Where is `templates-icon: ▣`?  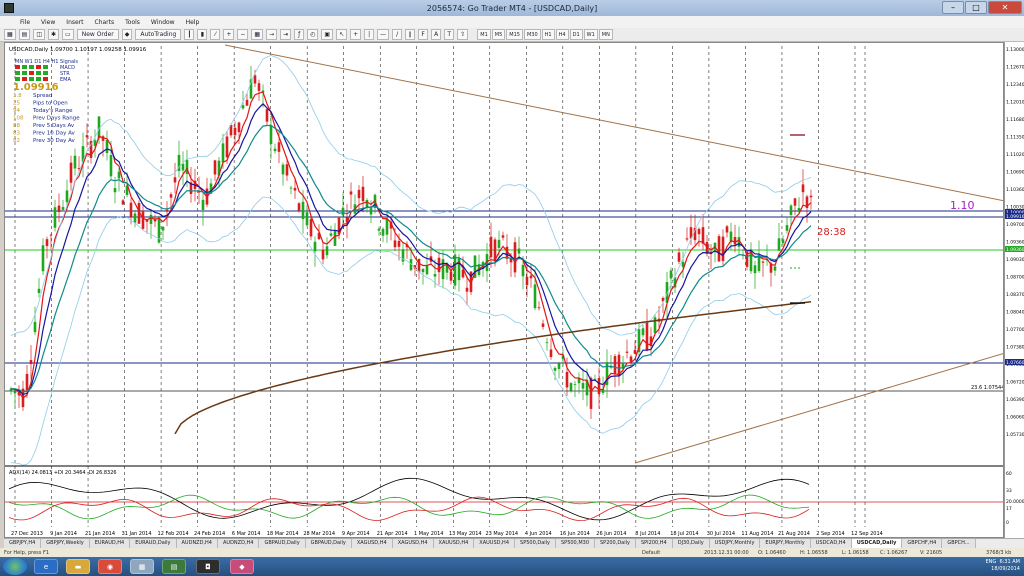
templates-icon: ▣ is located at coordinates (327, 34).